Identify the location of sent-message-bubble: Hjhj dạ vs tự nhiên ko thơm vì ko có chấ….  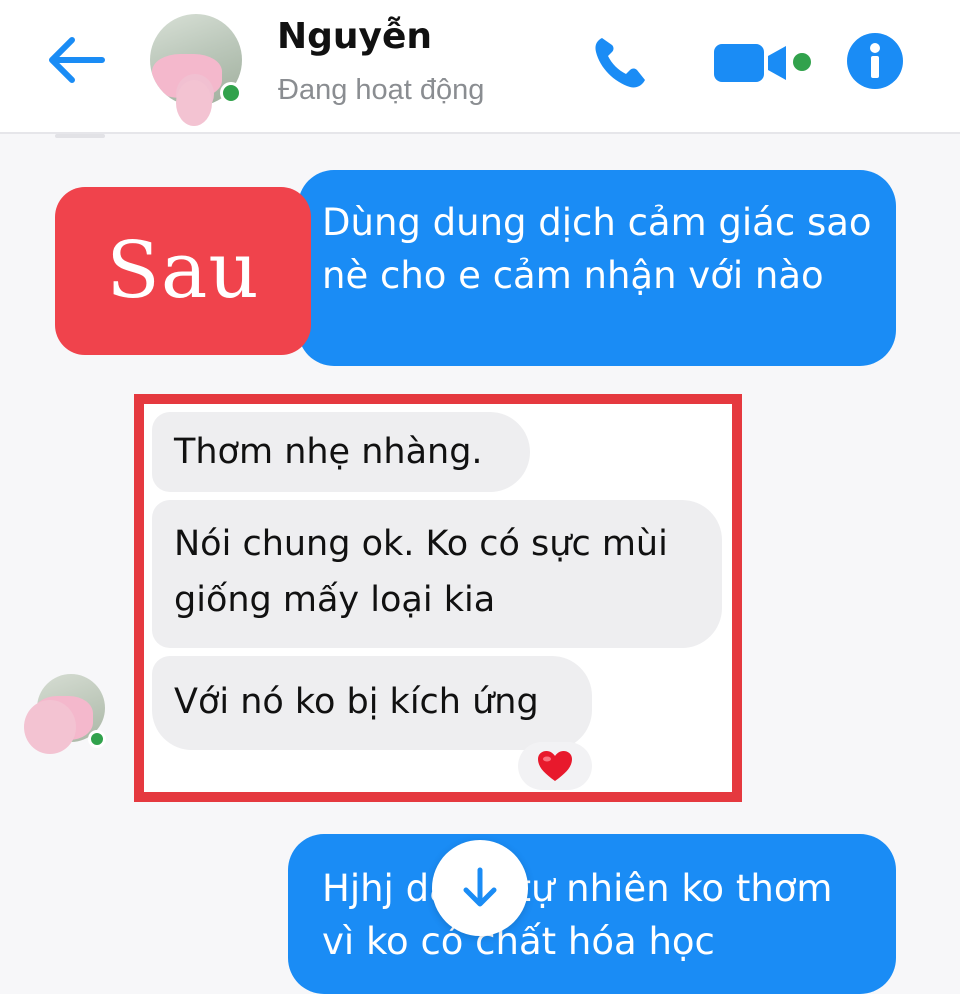
(592, 914).